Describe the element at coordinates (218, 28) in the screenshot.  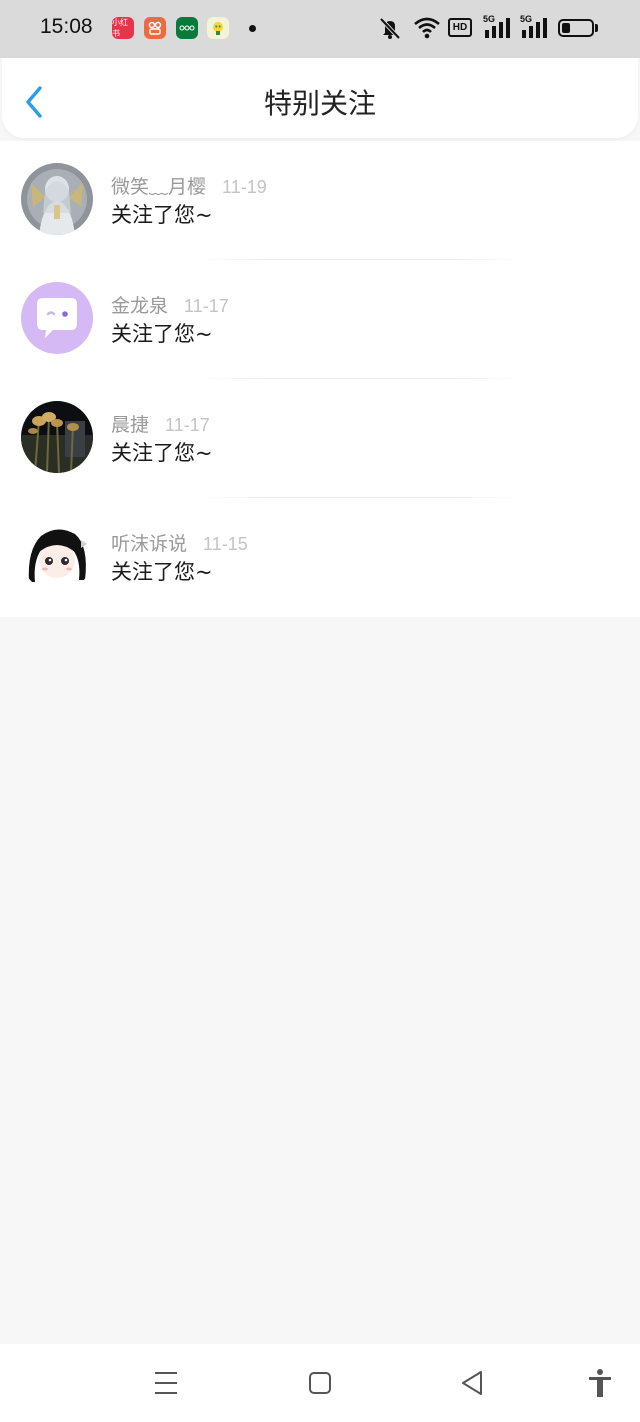
I see `cartoon-app-icon` at that location.